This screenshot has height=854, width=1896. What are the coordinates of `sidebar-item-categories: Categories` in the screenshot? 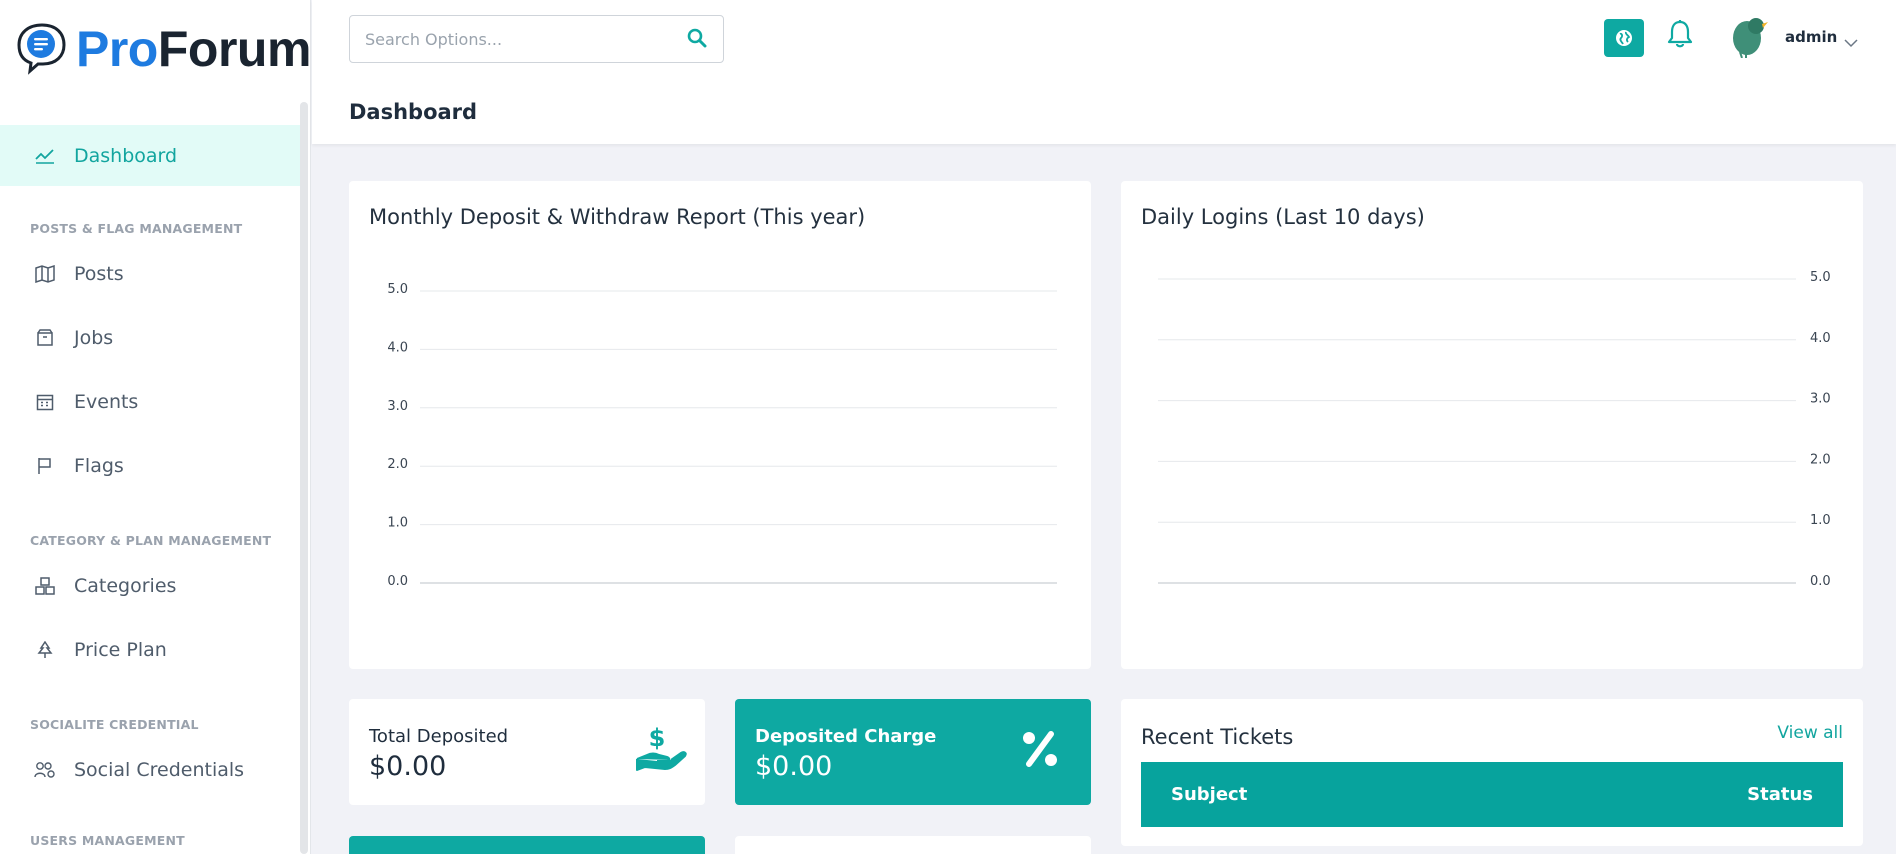 It's located at (150, 586).